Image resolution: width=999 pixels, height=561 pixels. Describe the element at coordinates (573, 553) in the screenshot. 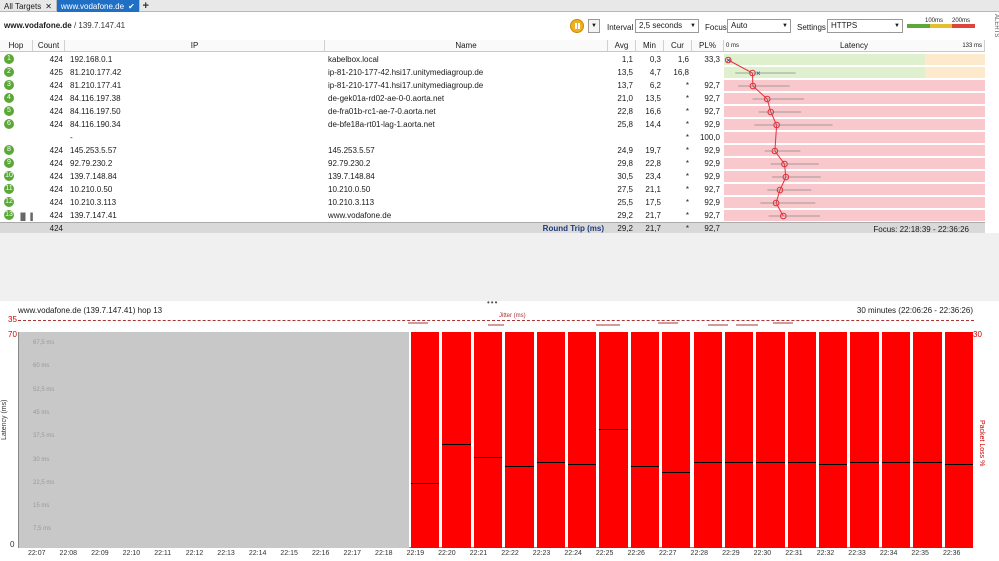

I see `x-tick-label: 22:24` at that location.